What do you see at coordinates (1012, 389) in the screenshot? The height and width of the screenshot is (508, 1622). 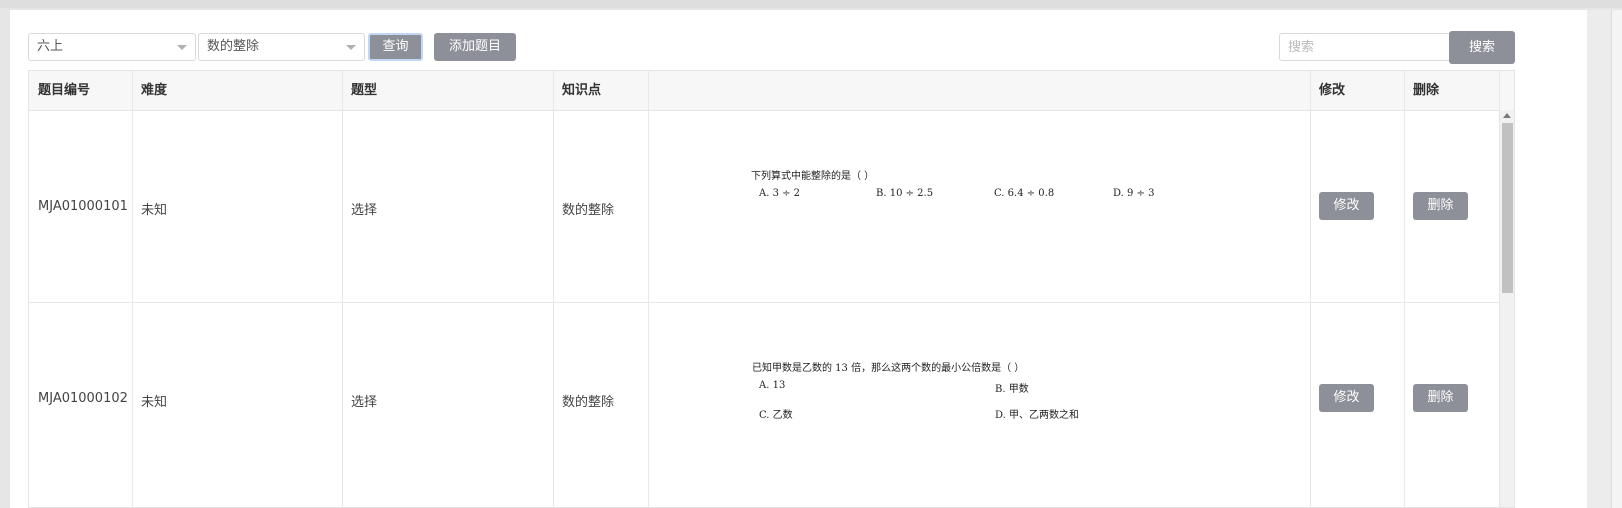 I see `option-b: B. 甲数` at bounding box center [1012, 389].